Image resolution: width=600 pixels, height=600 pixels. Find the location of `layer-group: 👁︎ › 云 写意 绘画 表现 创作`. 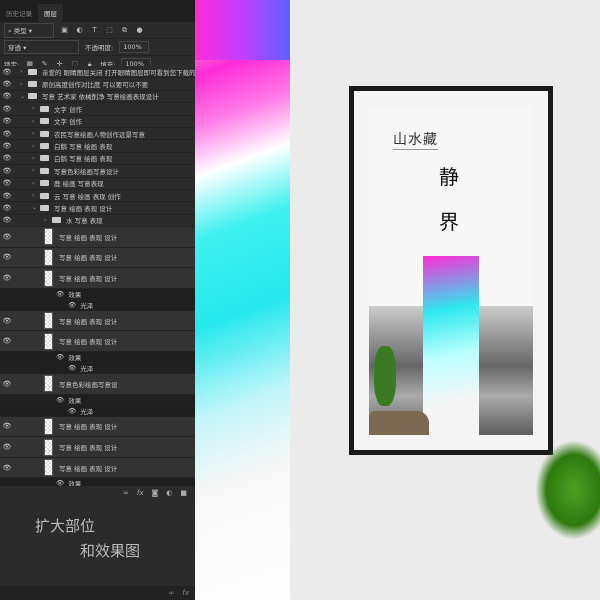

layer-group: 👁︎ › 云 写意 绘画 表现 创作 is located at coordinates (97, 196).